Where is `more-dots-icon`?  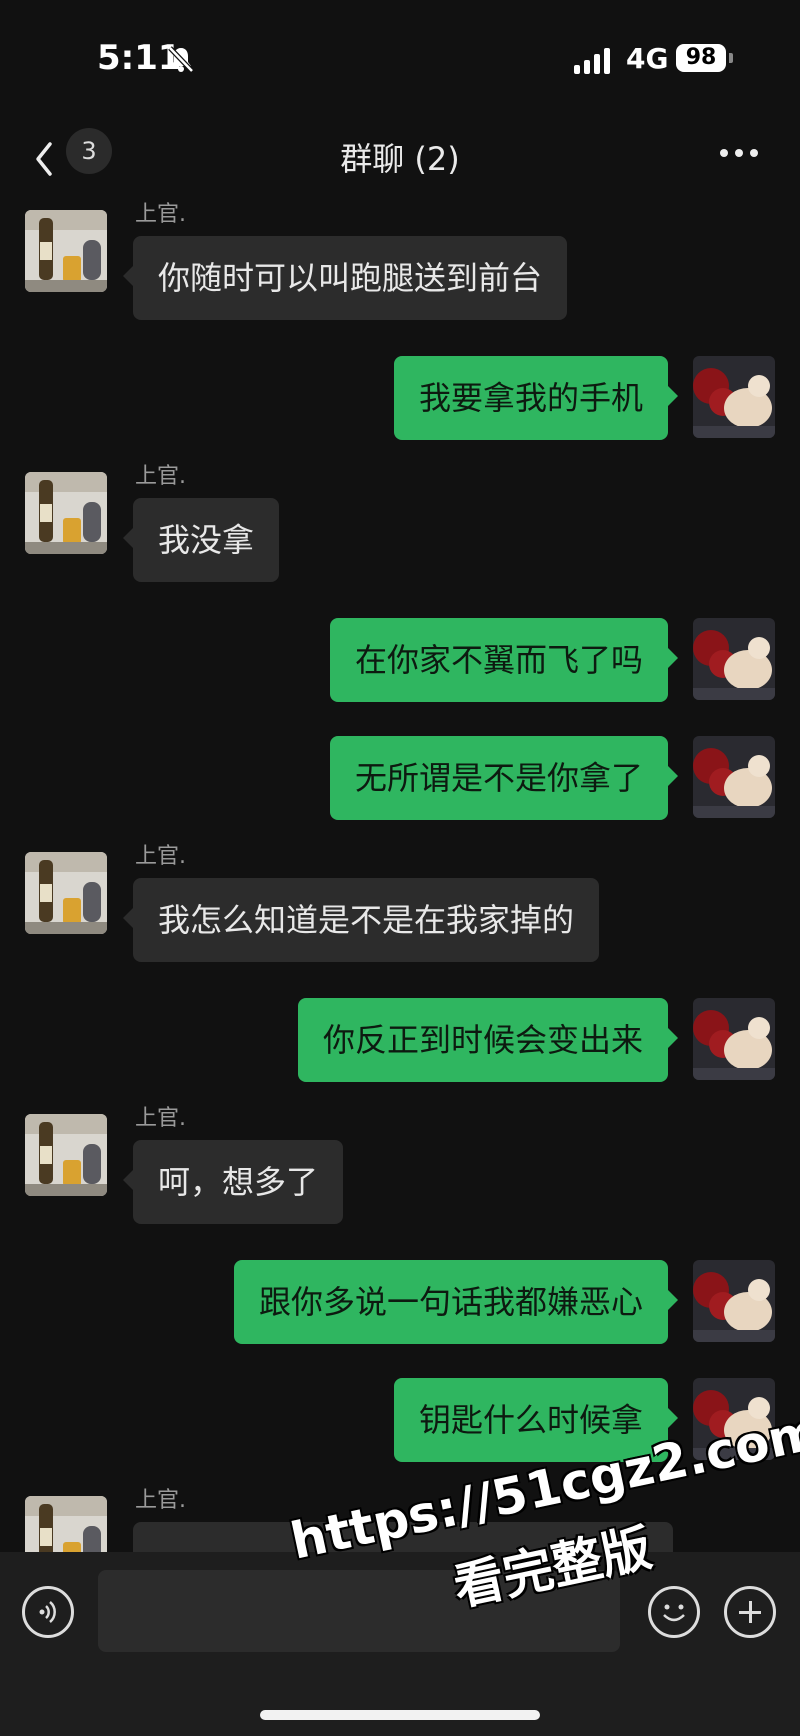 more-dots-icon is located at coordinates (745, 153).